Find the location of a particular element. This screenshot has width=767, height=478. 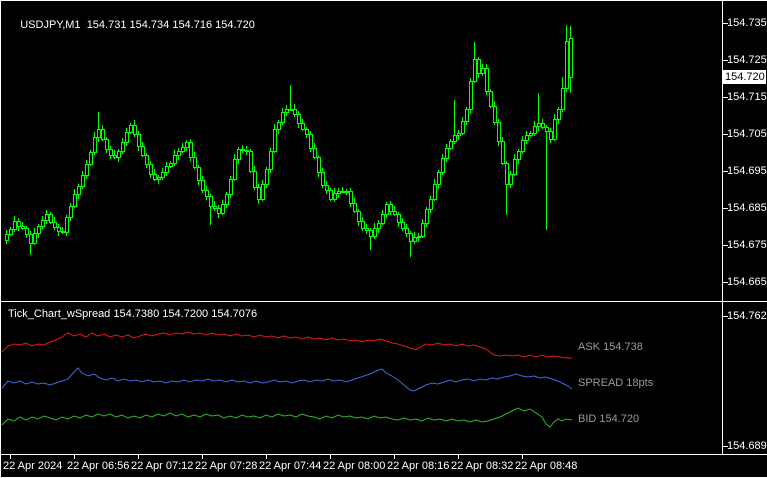

symbol-period-label: USDJPY,M1 is located at coordinates (50, 25).